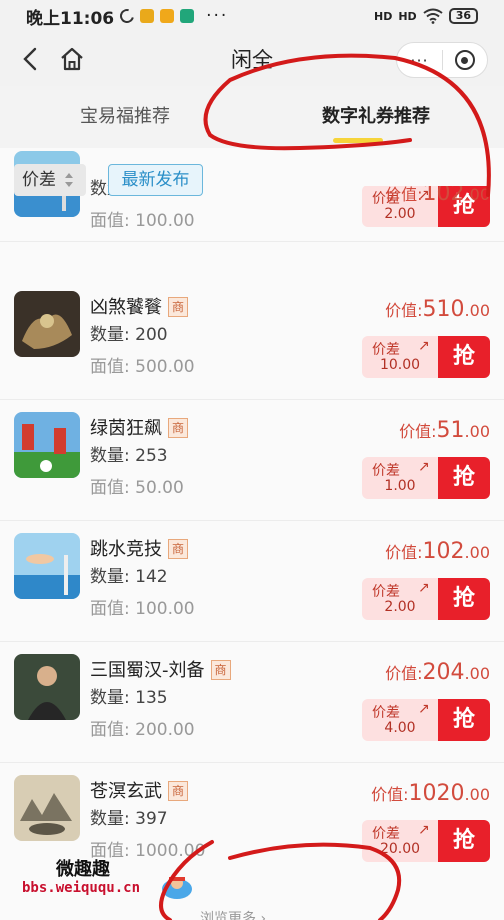 Image resolution: width=504 pixels, height=920 pixels. I want to click on item-price: 价值:510.00, so click(437, 309).